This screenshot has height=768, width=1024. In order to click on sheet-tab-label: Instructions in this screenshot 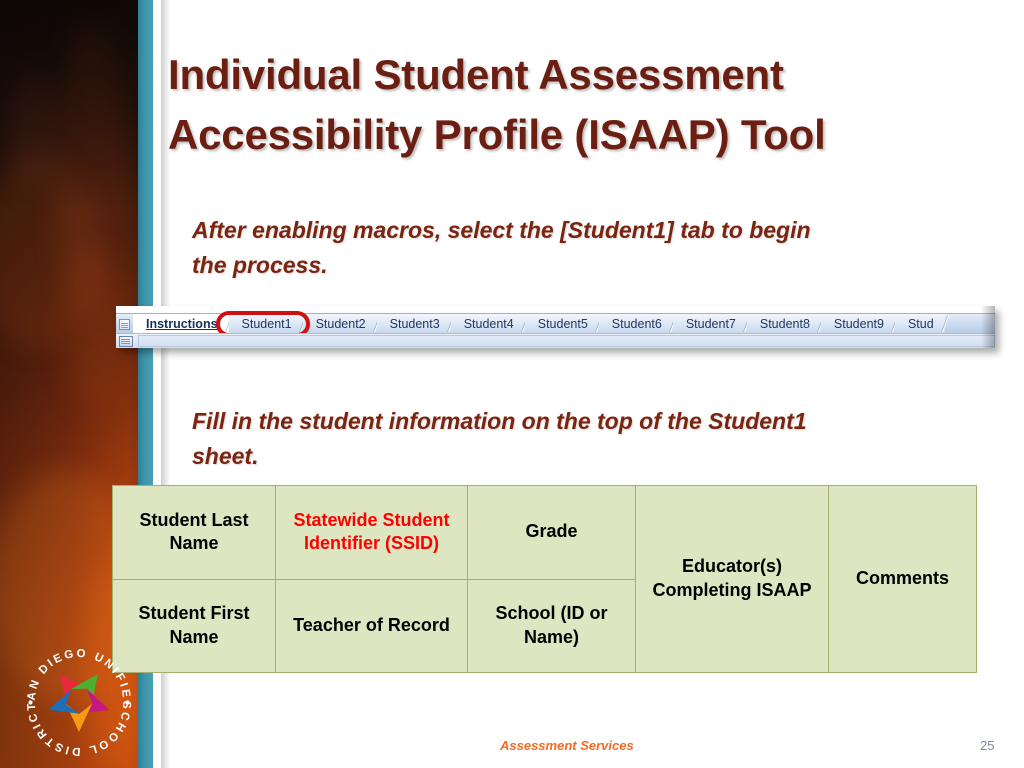, I will do `click(182, 324)`.